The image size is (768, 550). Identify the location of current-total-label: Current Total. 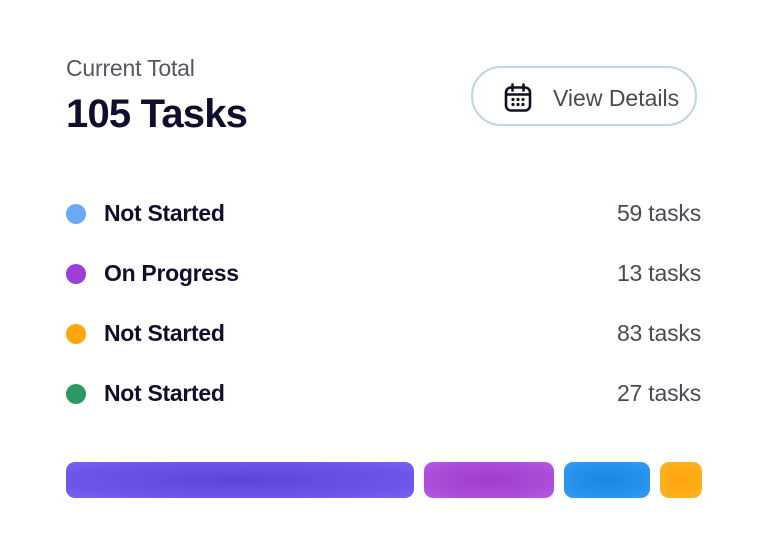
(130, 68).